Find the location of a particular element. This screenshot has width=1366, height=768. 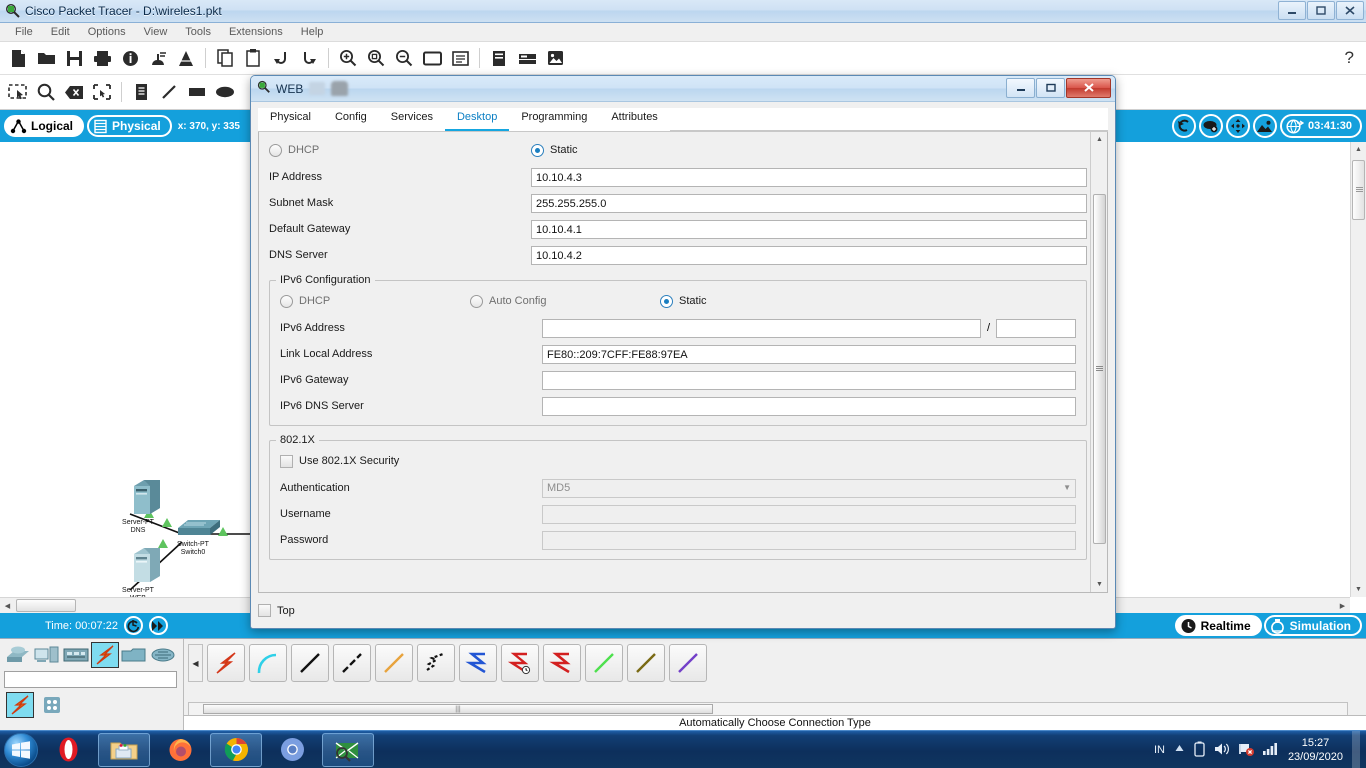

viewport-icon is located at coordinates (432, 58).